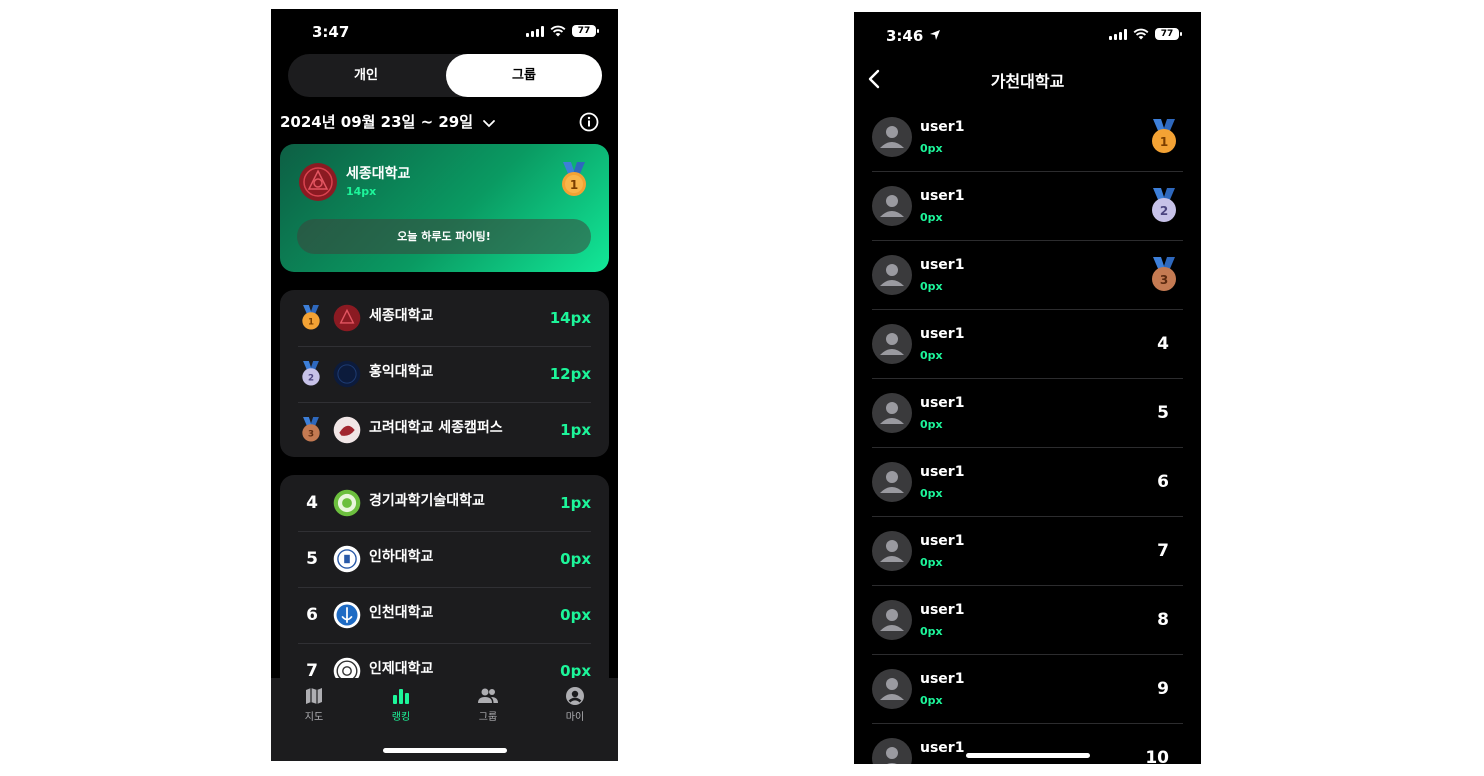  Describe the element at coordinates (1027, 344) in the screenshot. I see `table-row: user1 0px 4` at that location.